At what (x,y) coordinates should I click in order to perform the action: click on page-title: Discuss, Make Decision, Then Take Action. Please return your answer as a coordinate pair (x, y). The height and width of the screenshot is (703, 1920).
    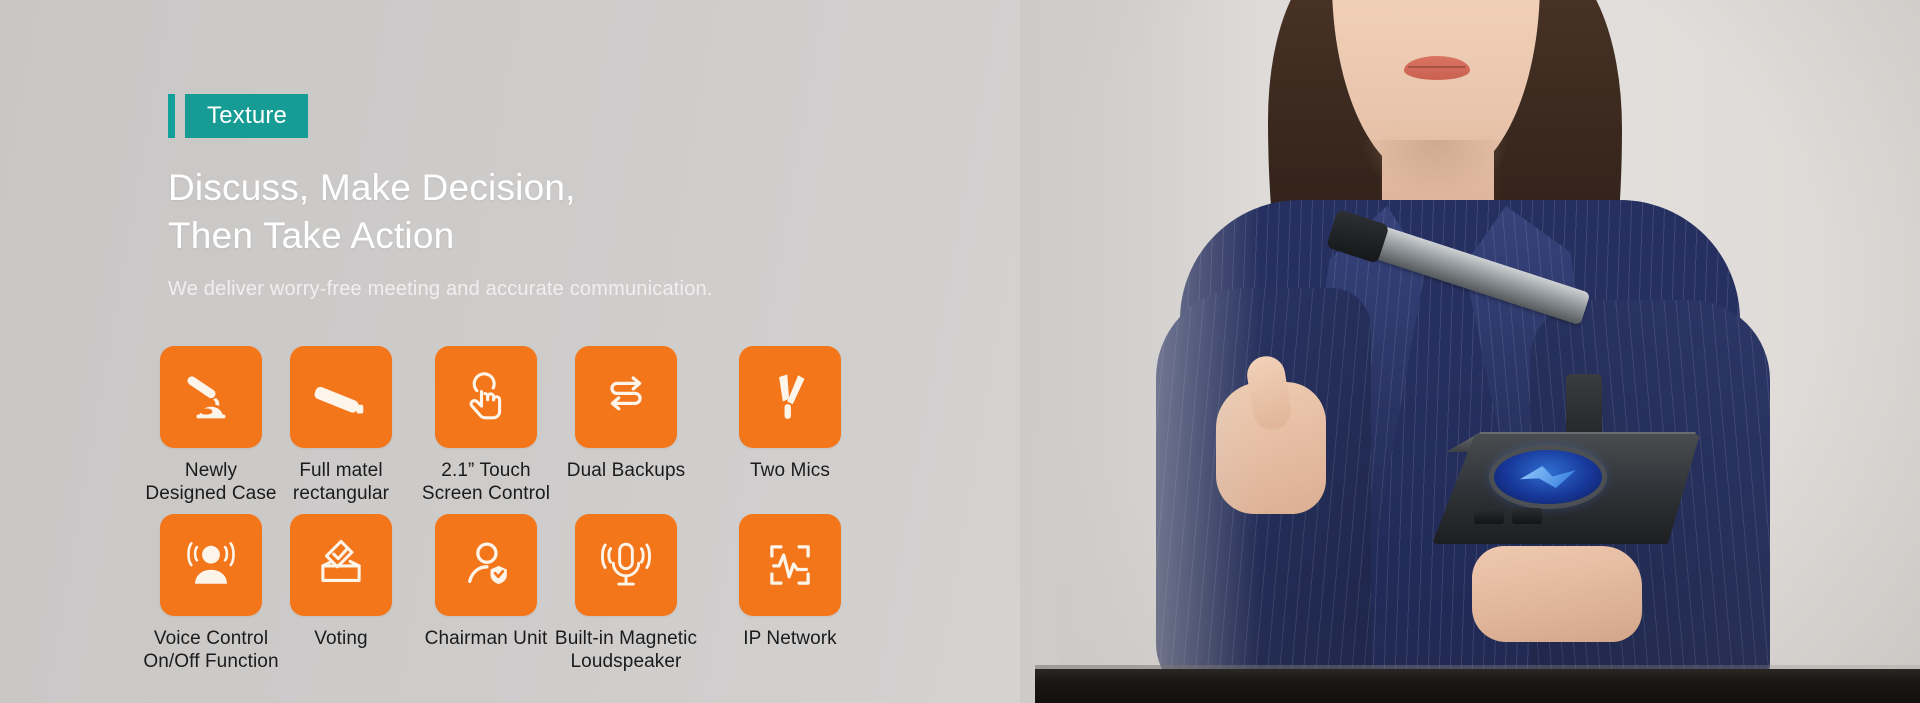
    Looking at the image, I should click on (440, 212).